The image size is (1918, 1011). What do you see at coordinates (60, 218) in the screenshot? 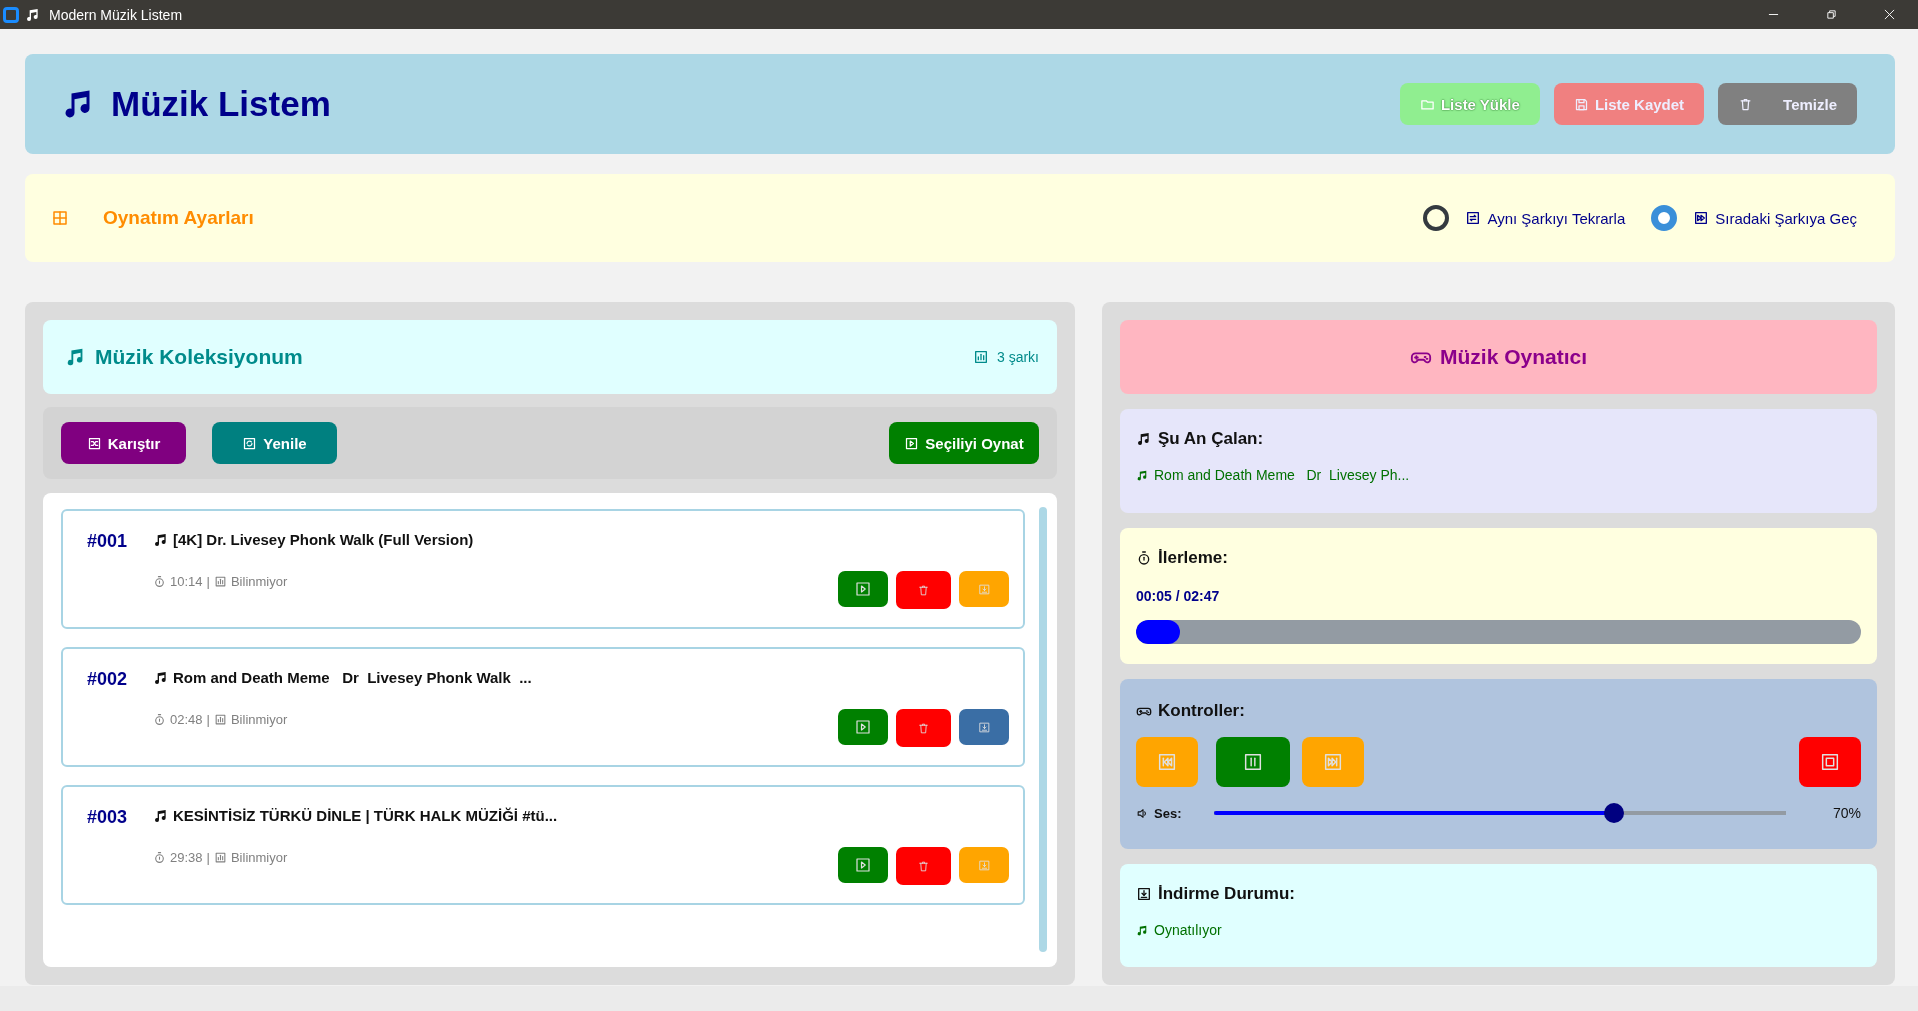
I see `settings-icon` at bounding box center [60, 218].